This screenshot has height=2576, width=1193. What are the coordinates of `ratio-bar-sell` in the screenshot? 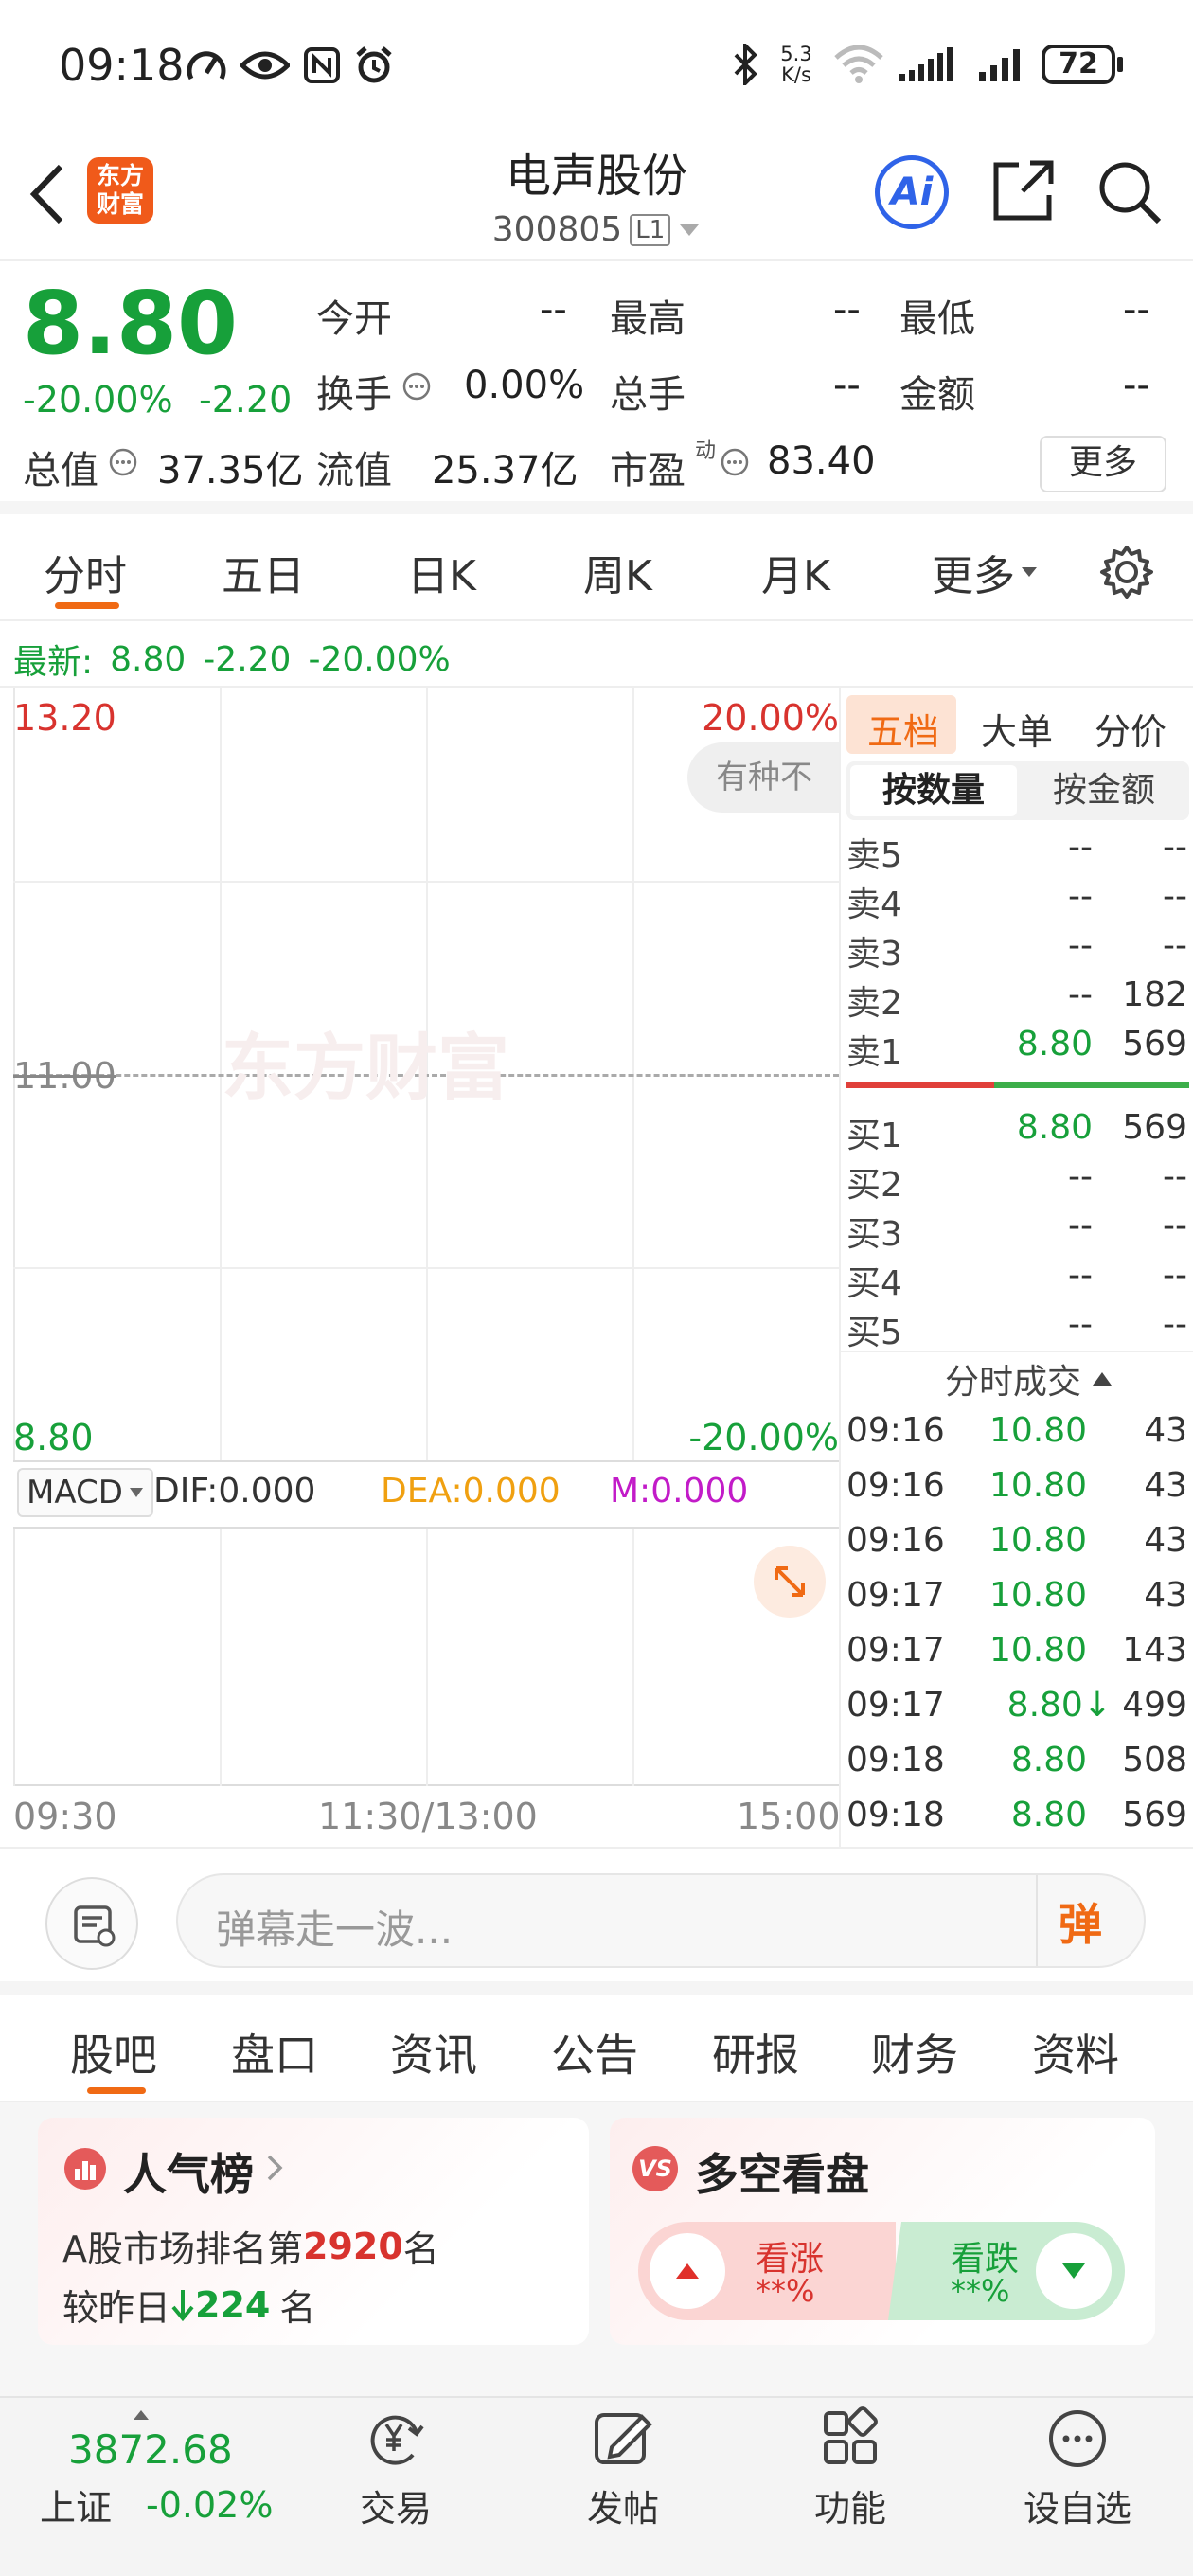 It's located at (920, 1085).